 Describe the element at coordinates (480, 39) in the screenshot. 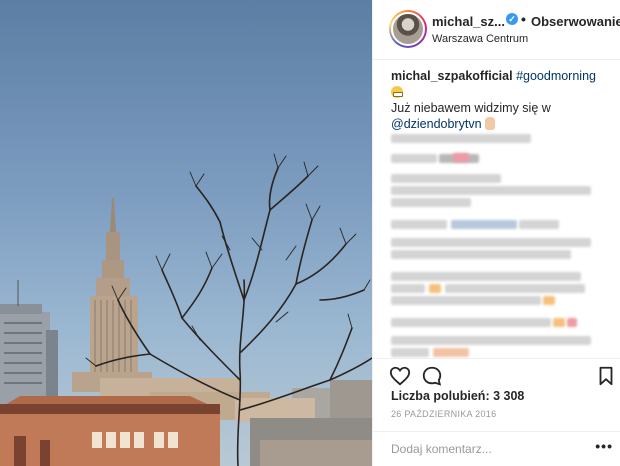

I see `location-link: Warszawa Centrum` at that location.